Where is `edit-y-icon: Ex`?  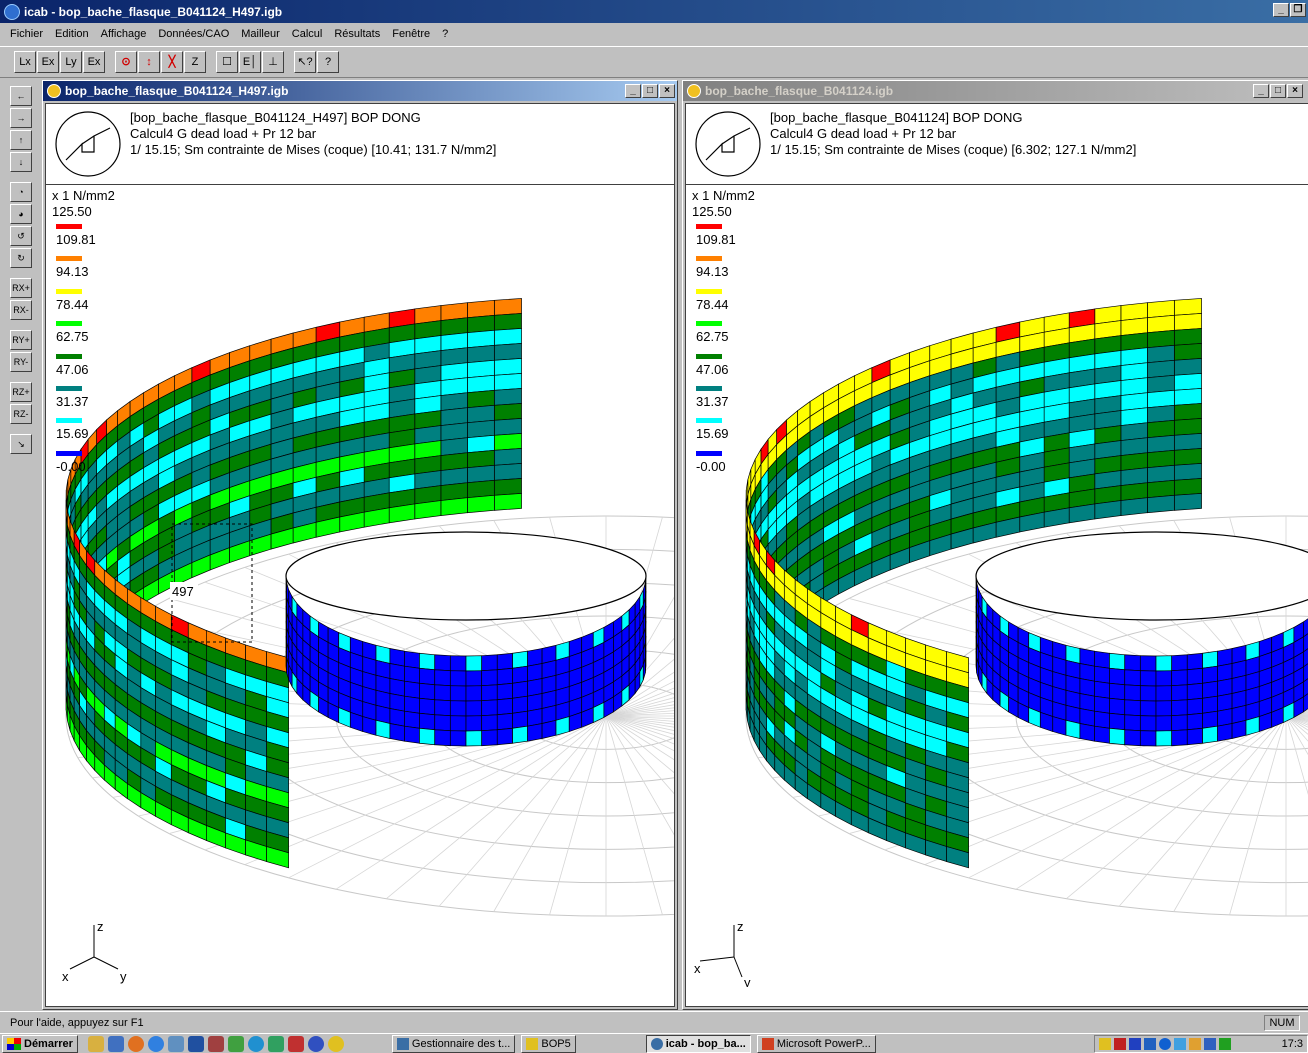
edit-y-icon: Ex is located at coordinates (94, 62).